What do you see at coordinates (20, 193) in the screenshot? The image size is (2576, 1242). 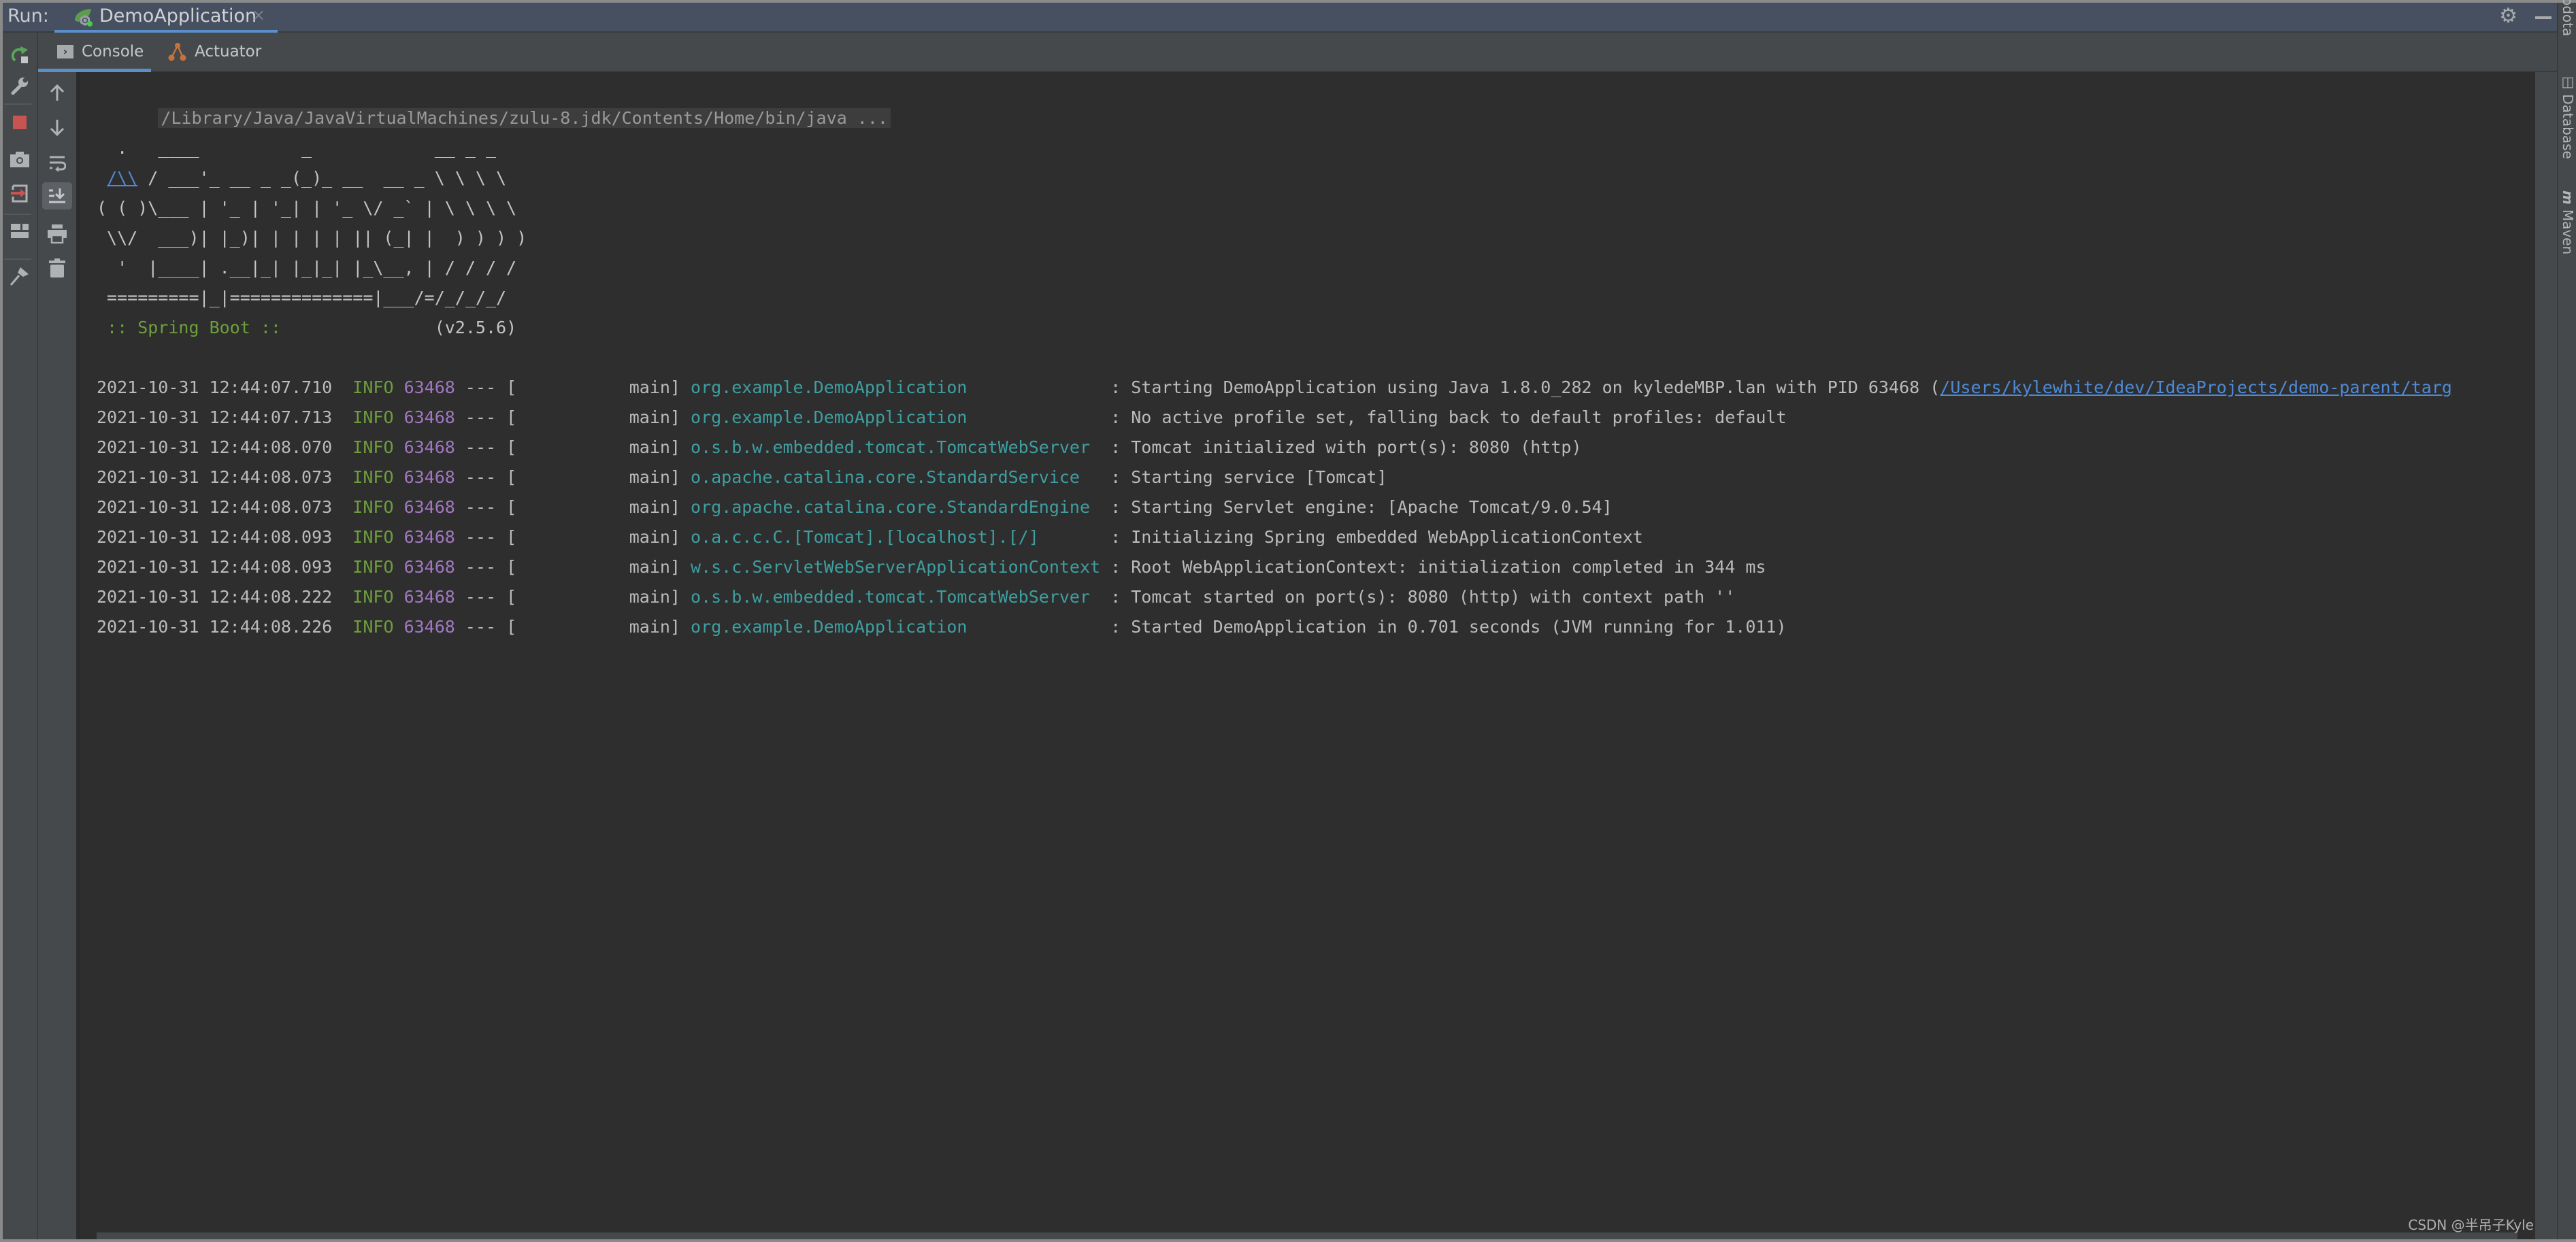 I see `exit-icon` at bounding box center [20, 193].